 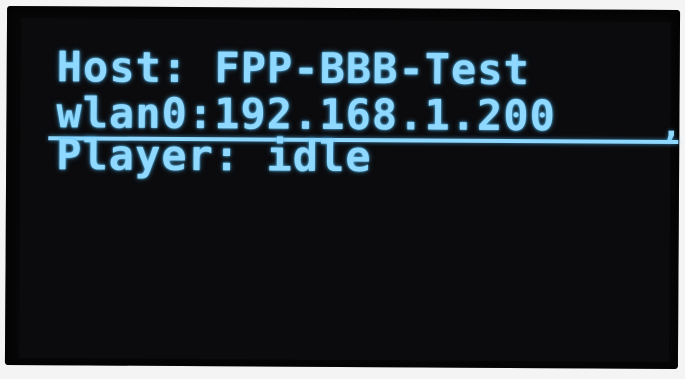 I want to click on host-name-line: Host: FPP-BBB-Test, so click(x=293, y=68).